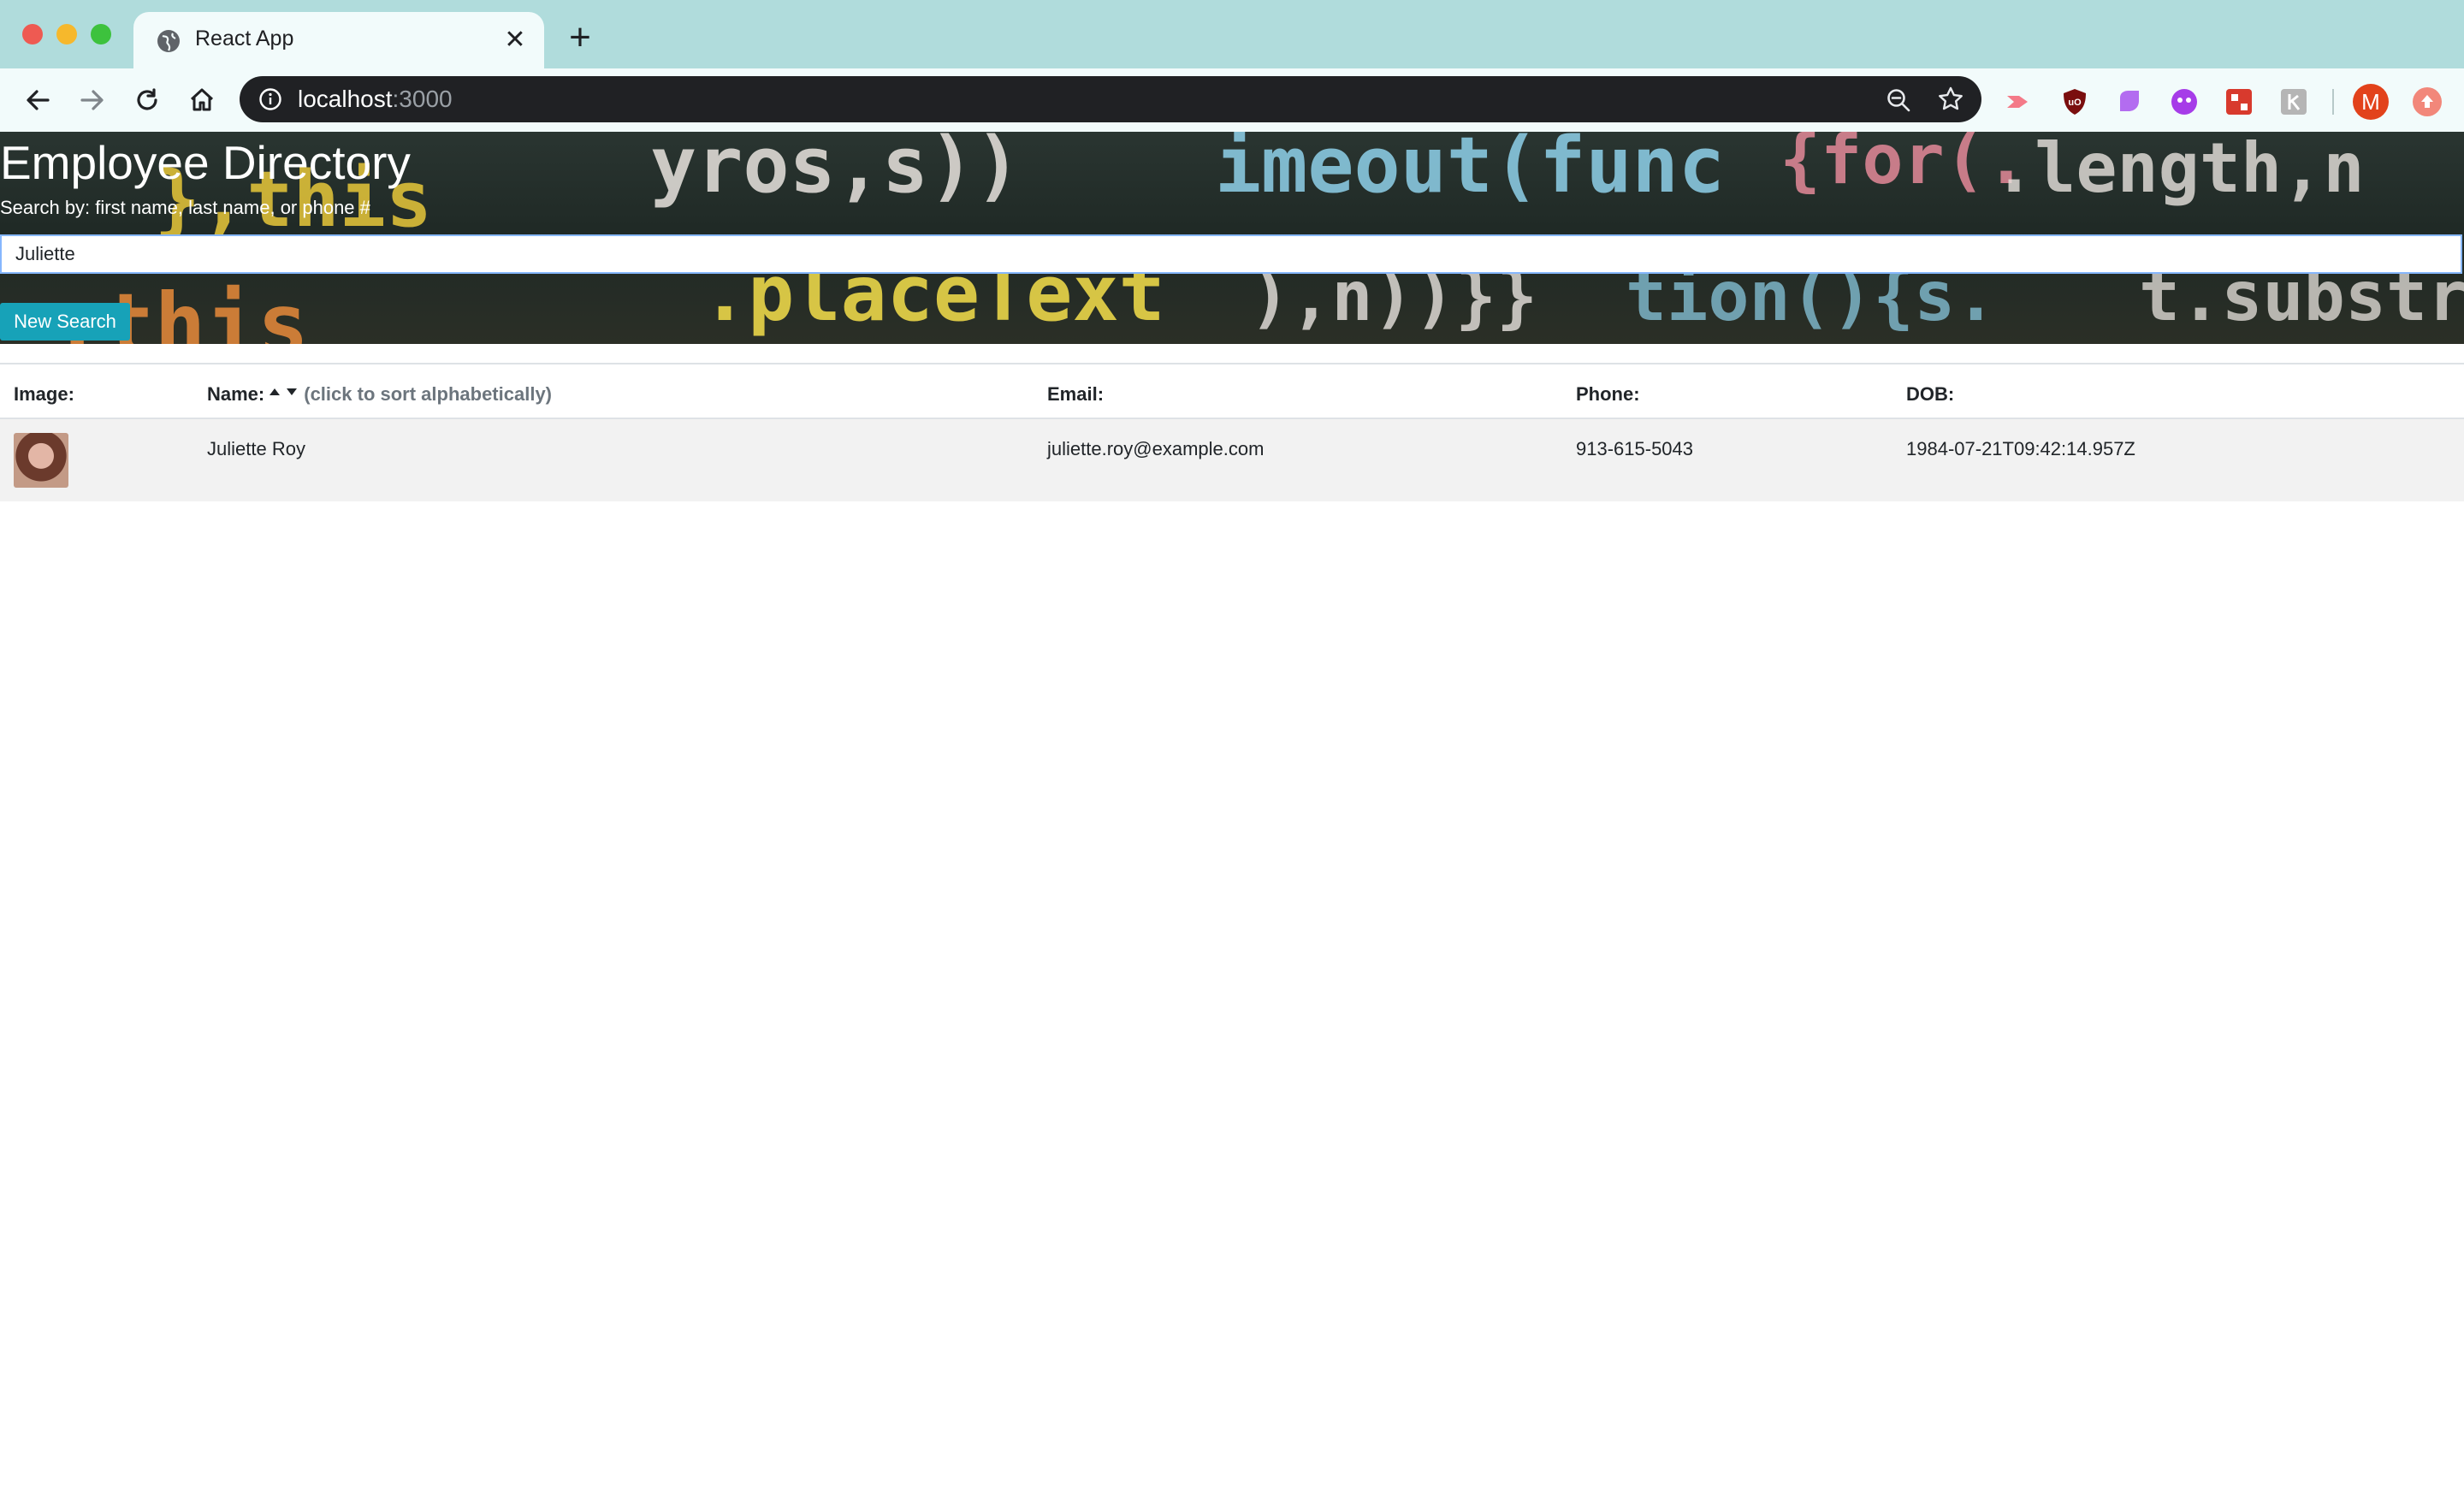 This screenshot has width=2464, height=1499. Describe the element at coordinates (1232, 34) in the screenshot. I see `browser-tabstrip: React App ✕ +` at that location.